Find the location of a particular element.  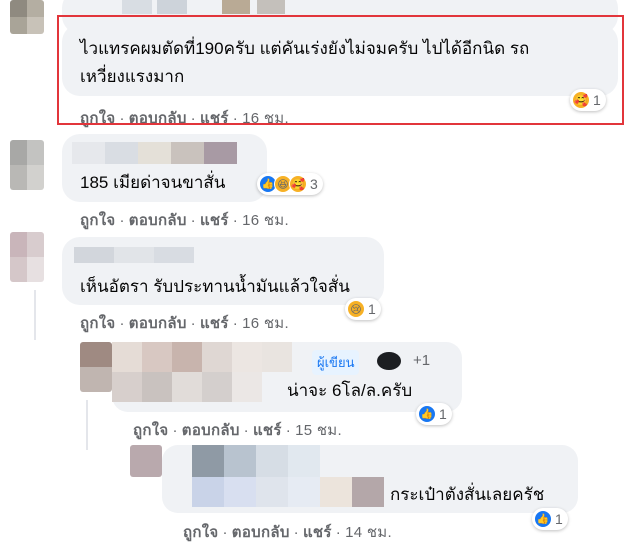

comment-text: กระเป๋าตังสั่นเลยครัช is located at coordinates (467, 494).